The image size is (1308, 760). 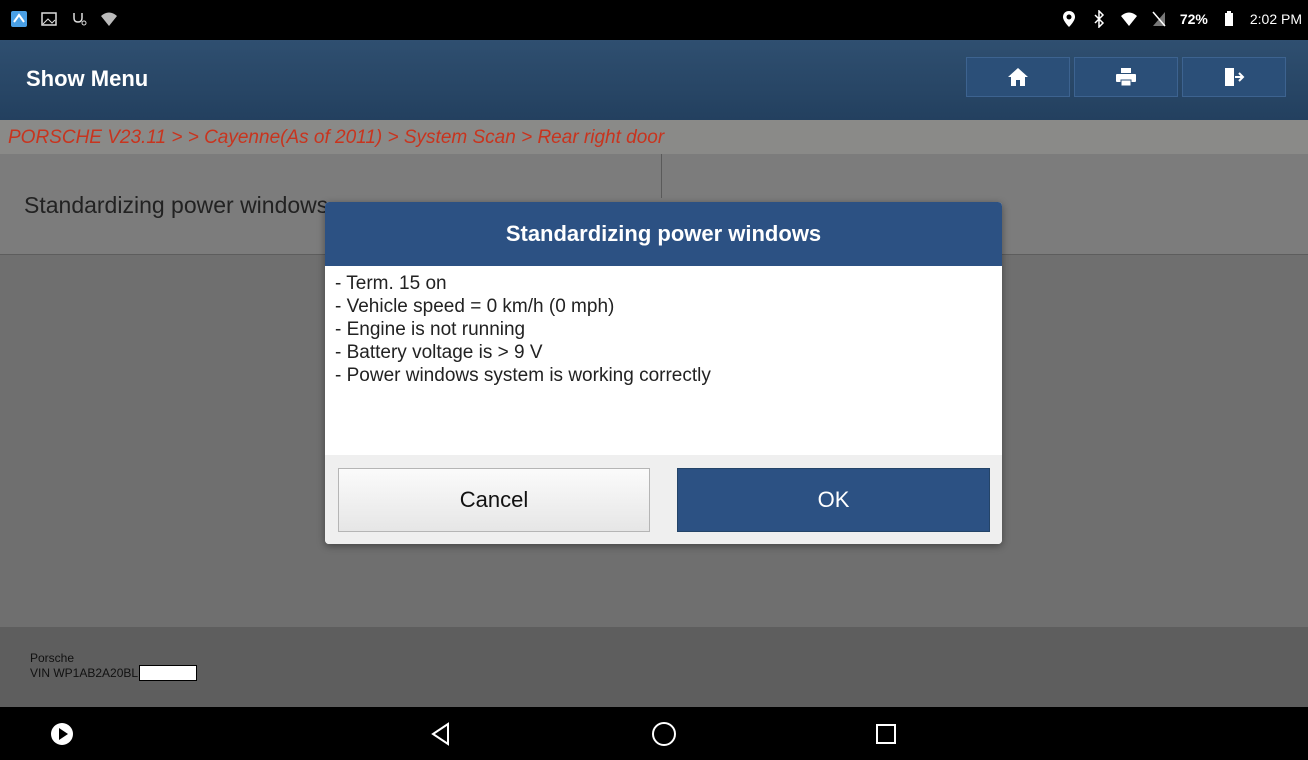 I want to click on navigation-bar, so click(x=654, y=733).